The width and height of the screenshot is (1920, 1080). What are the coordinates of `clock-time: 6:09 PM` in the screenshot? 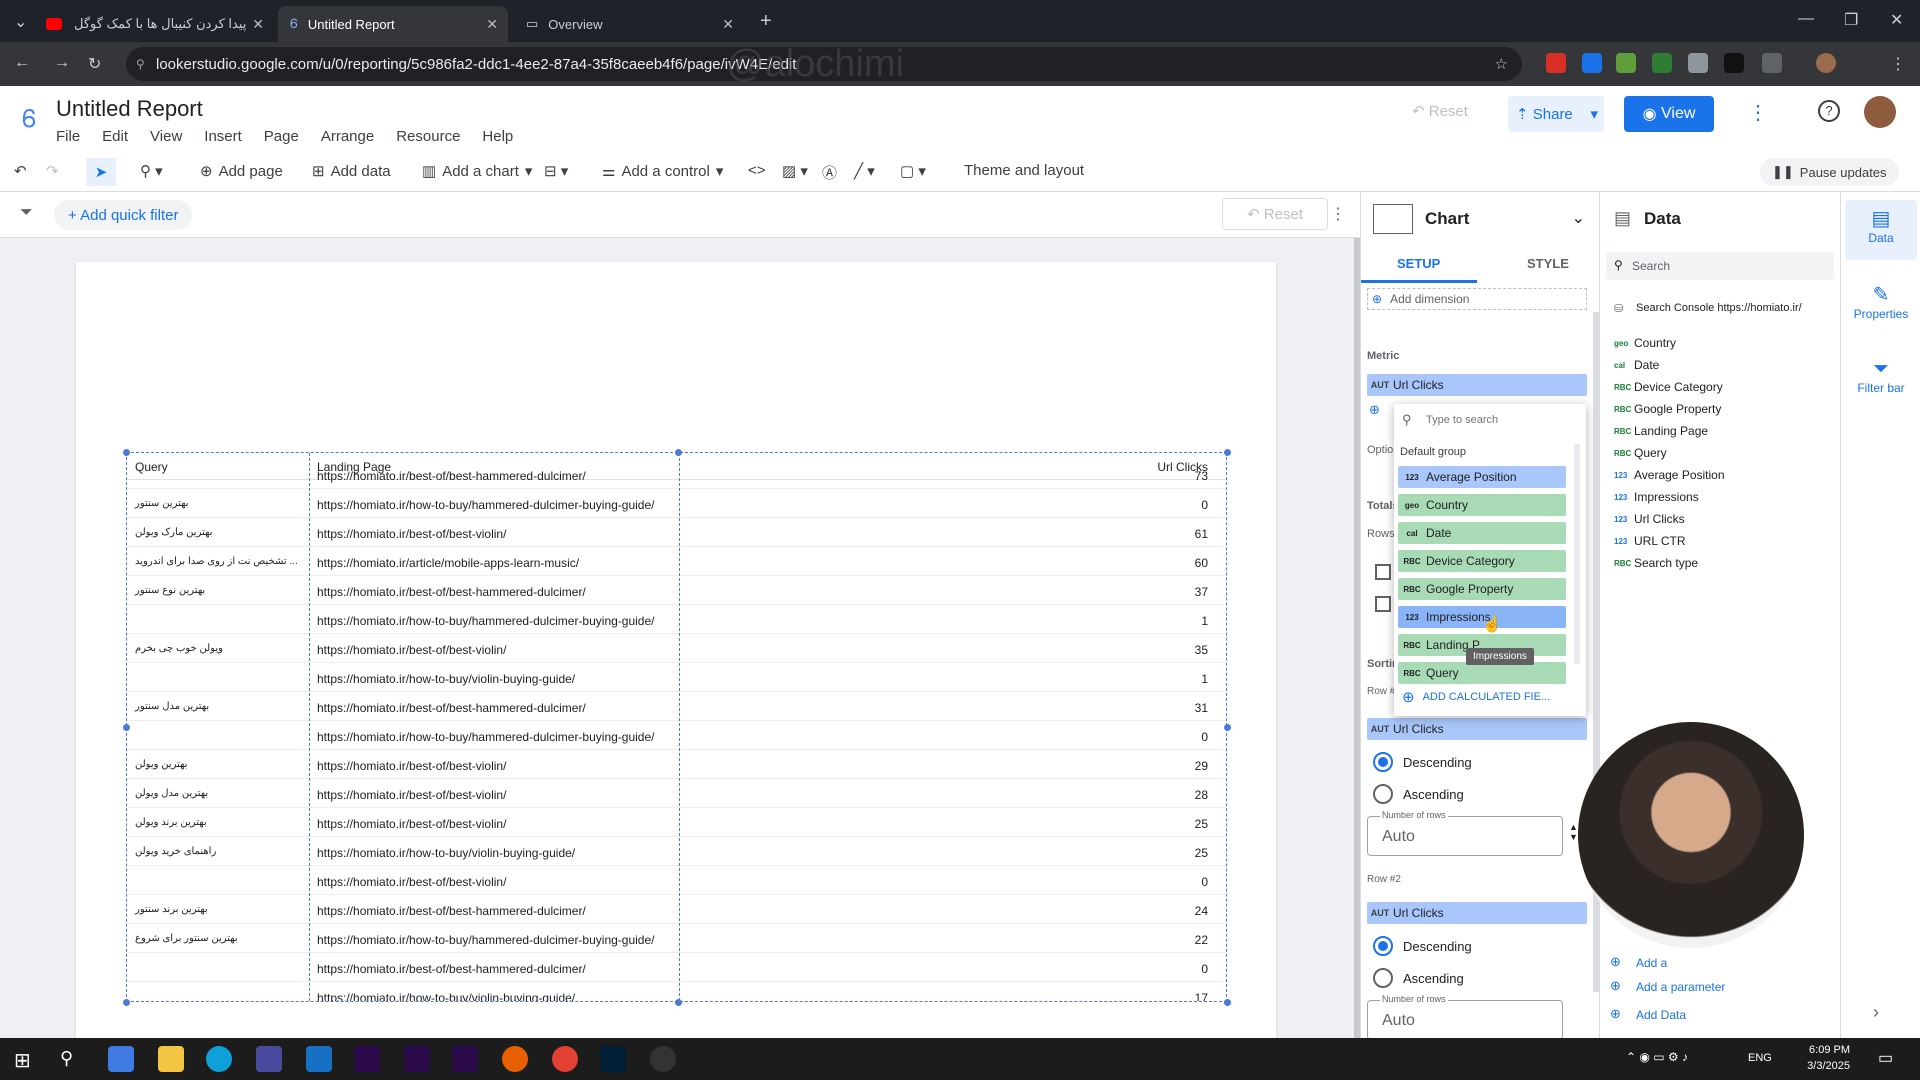 It's located at (1822, 1050).